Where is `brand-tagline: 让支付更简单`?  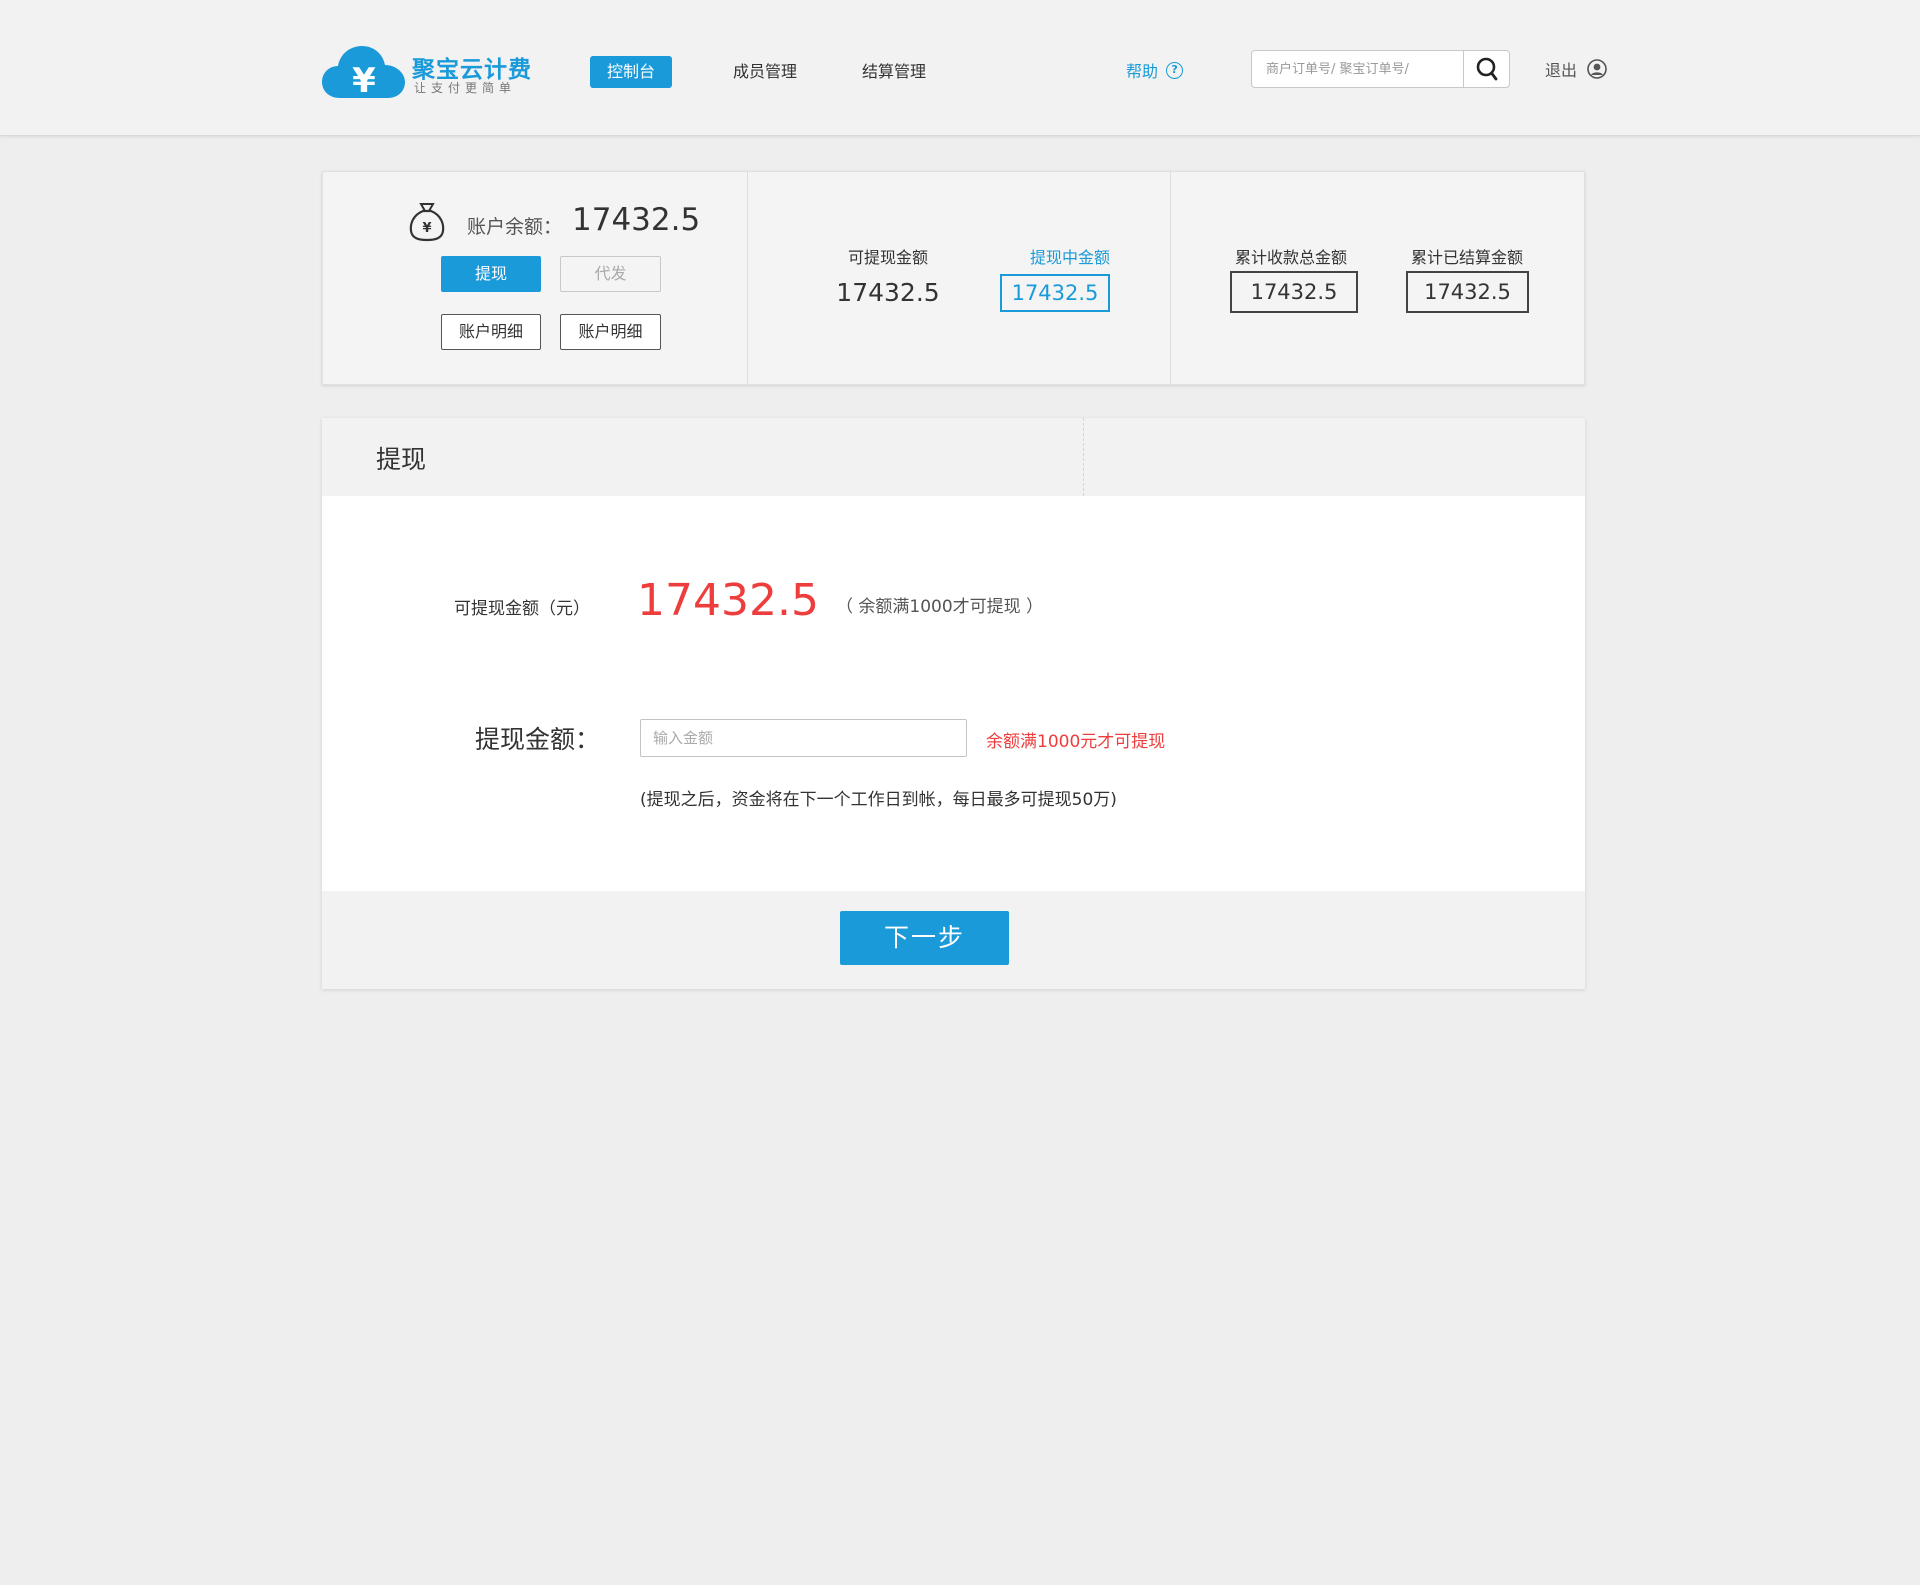
brand-tagline: 让支付更简单 is located at coordinates (465, 88).